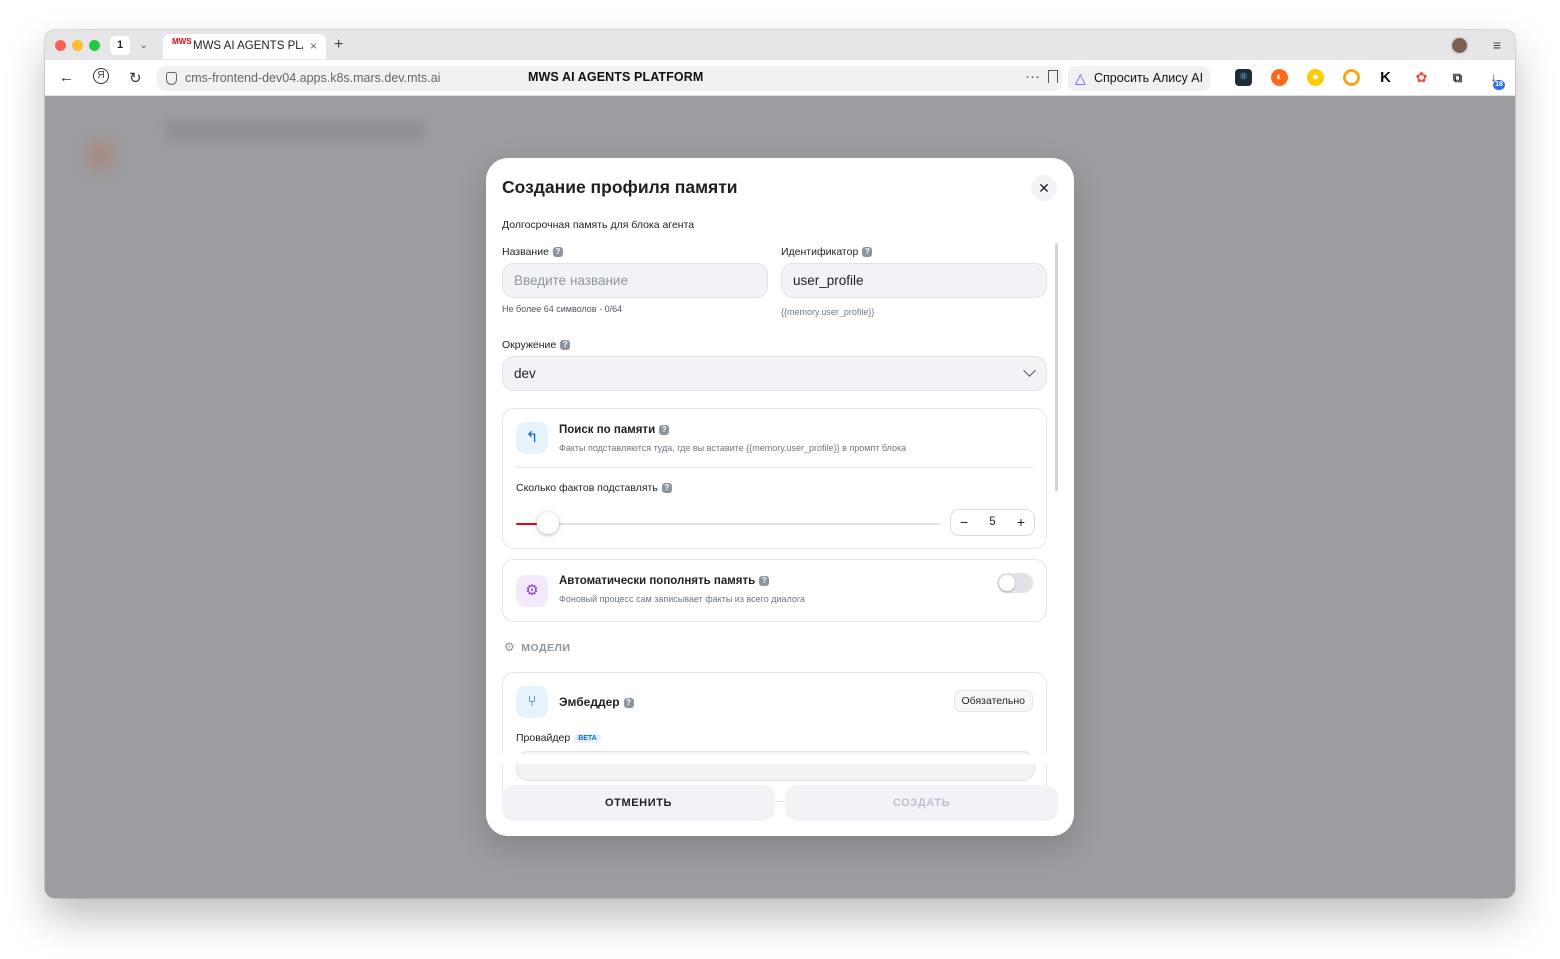 The width and height of the screenshot is (1560, 959). Describe the element at coordinates (532, 591) in the screenshot. I see `brain-icon: ⚙` at that location.